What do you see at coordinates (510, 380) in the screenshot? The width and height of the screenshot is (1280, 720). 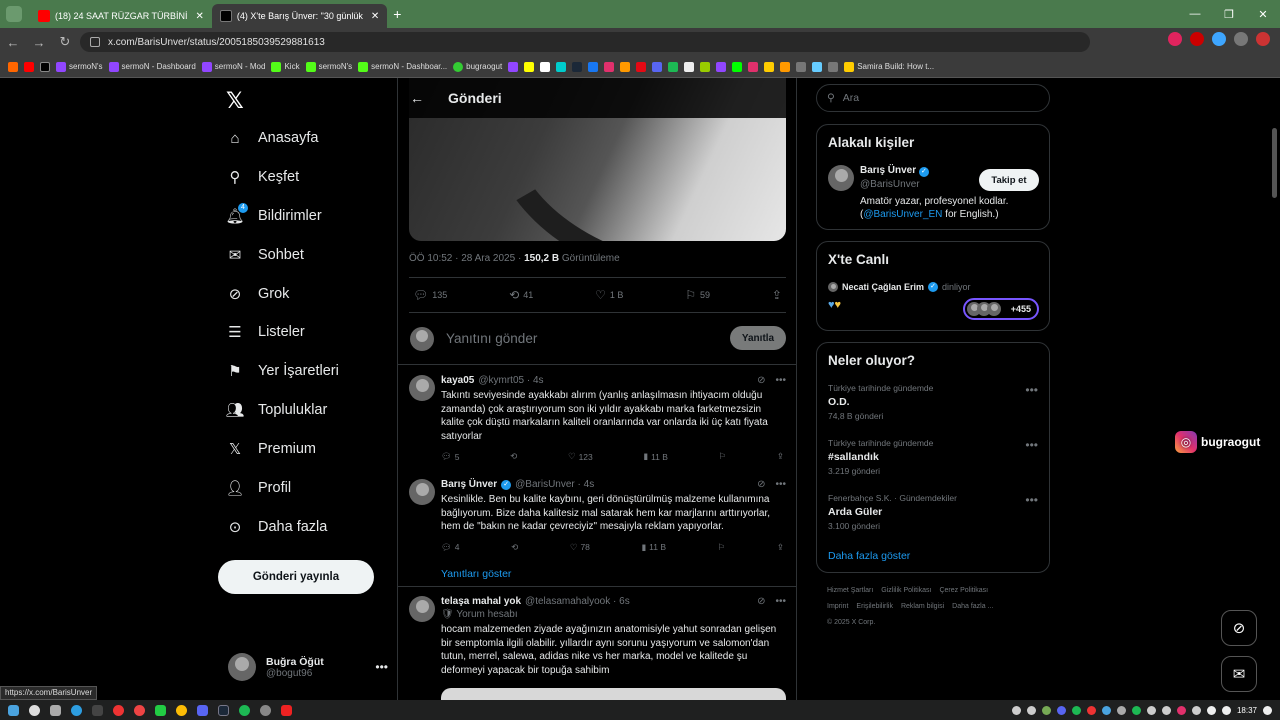 I see `author-handle: @kymrt05 · 4s` at bounding box center [510, 380].